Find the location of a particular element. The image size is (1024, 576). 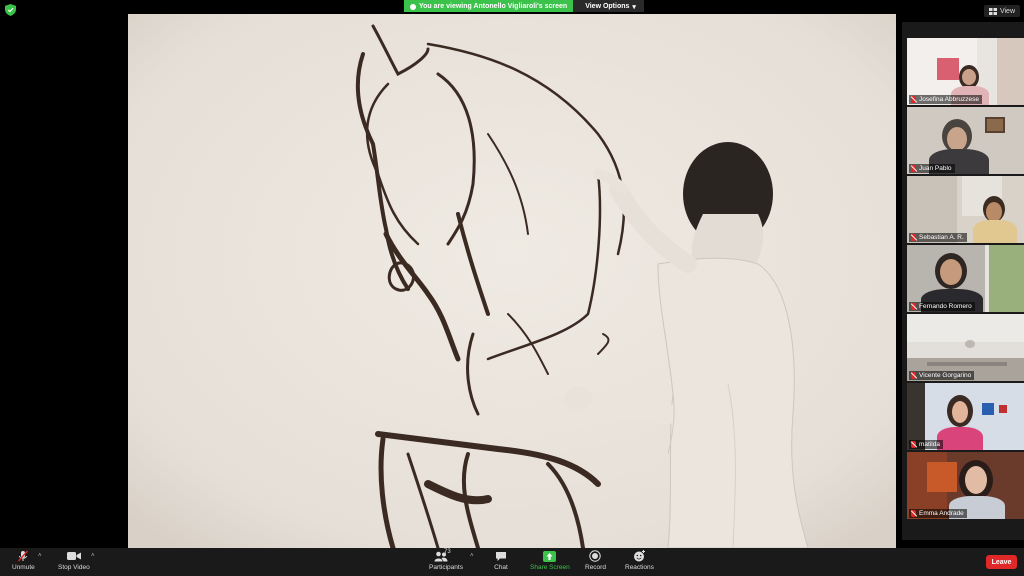

participant-tile: Fernando Romero is located at coordinates (965, 278).